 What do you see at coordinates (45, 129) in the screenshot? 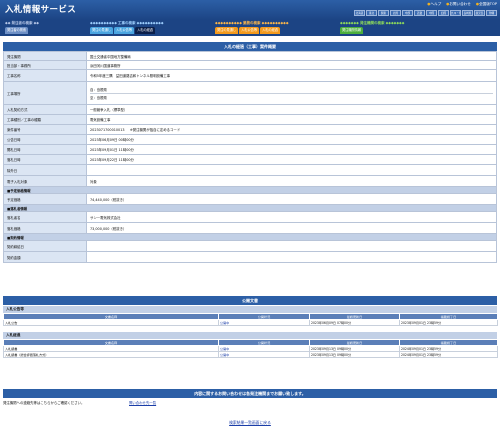
I see `field-label: 案件番号` at bounding box center [45, 129].